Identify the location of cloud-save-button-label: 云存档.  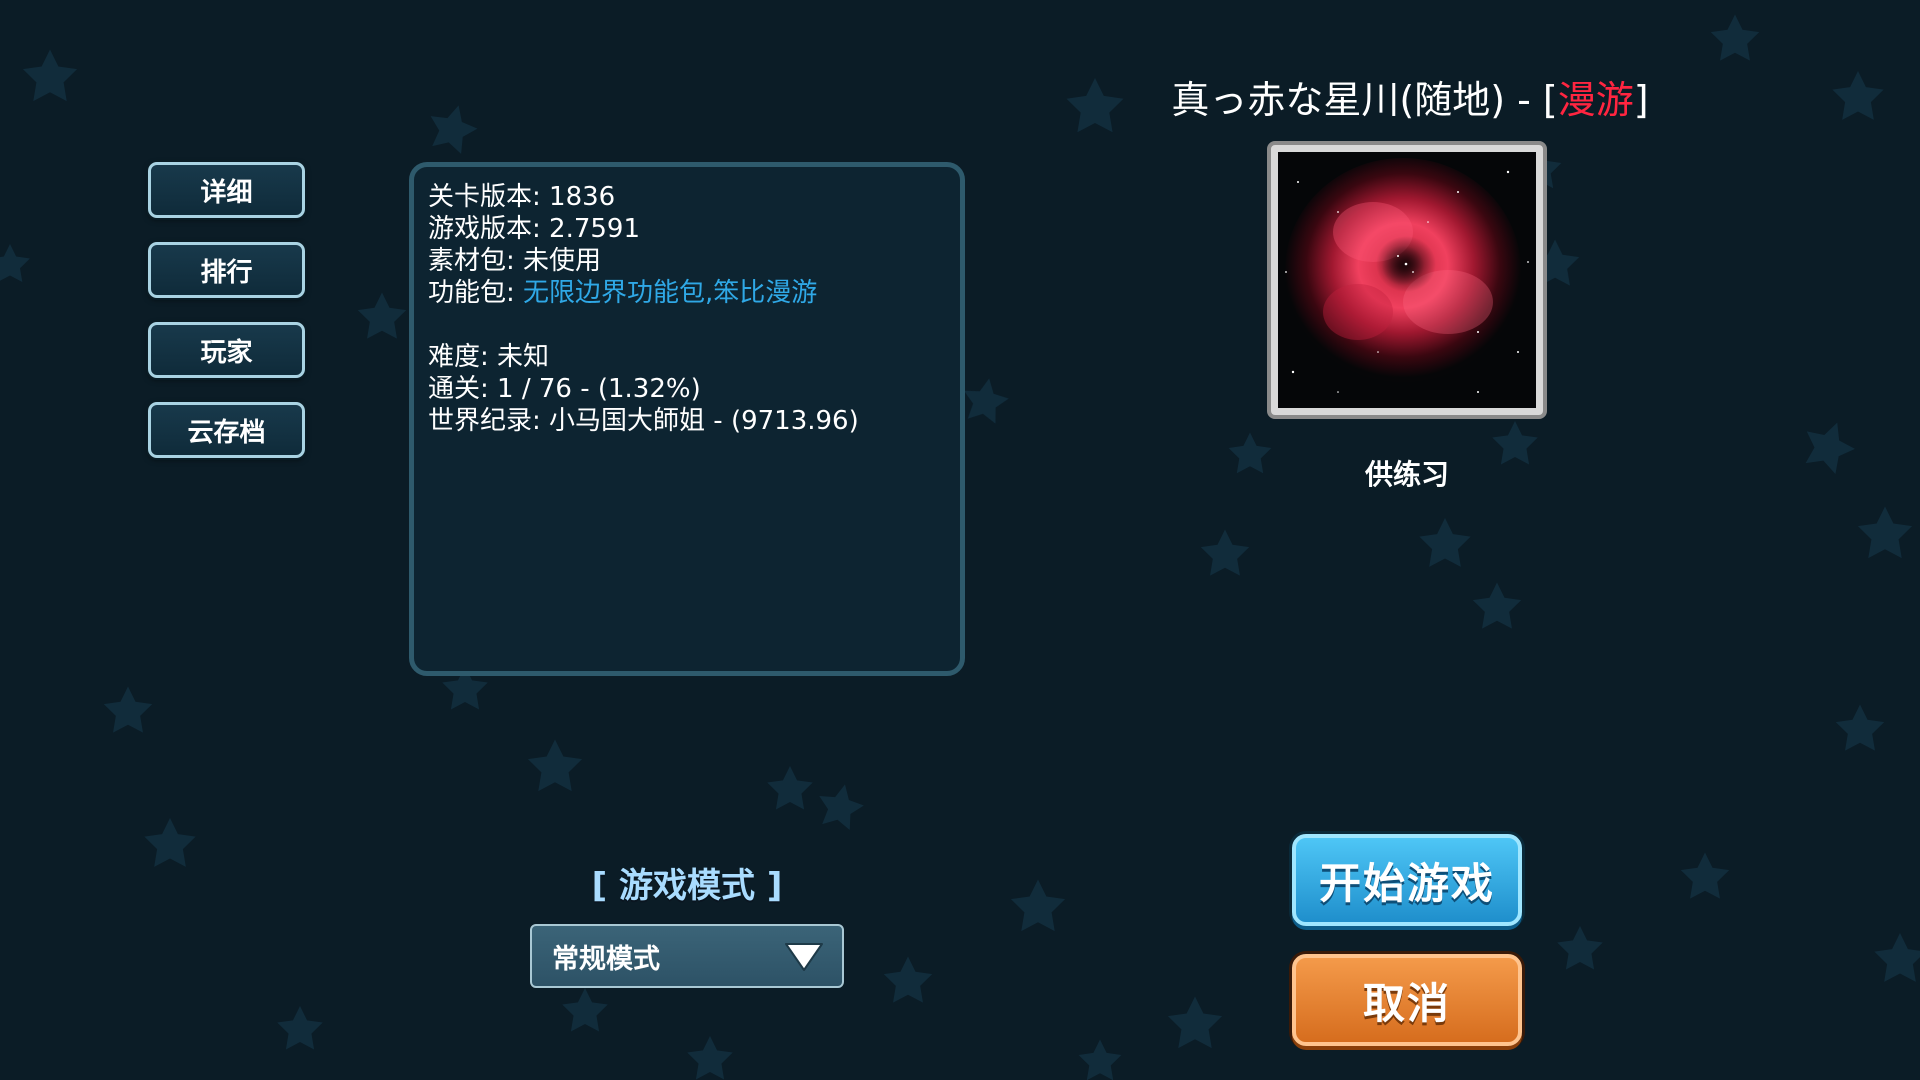
(226, 432).